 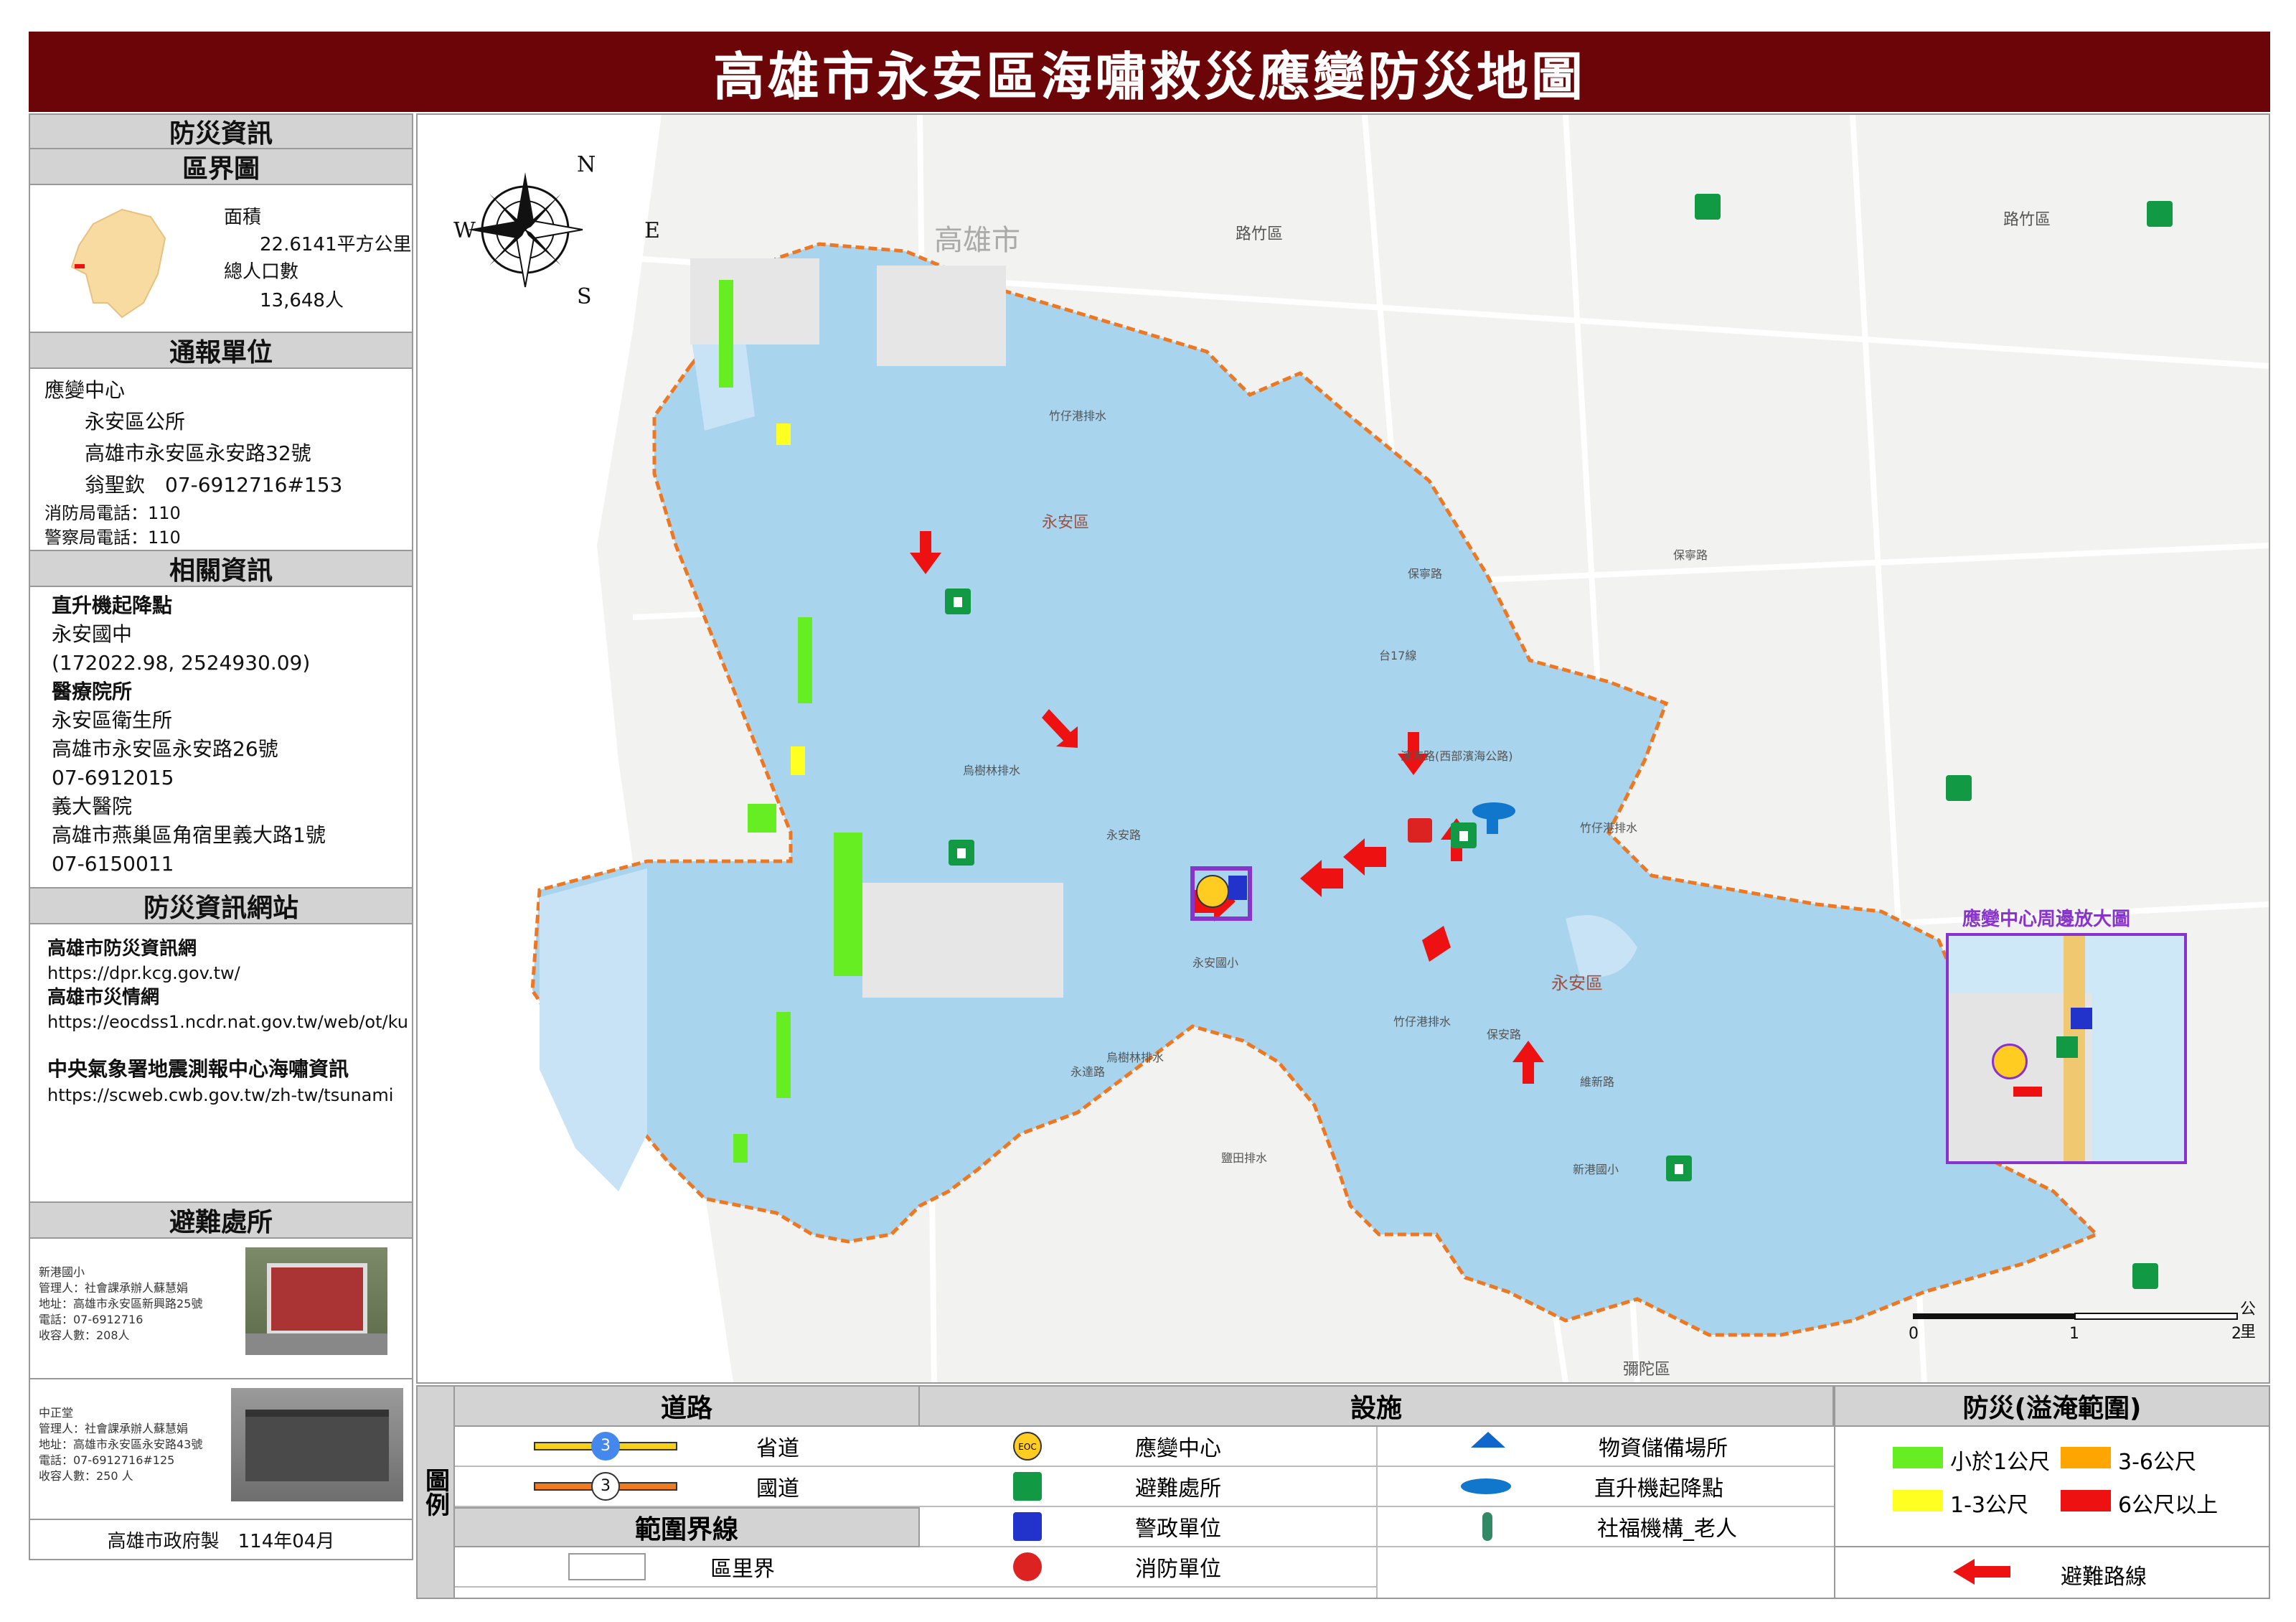 I want to click on shelter-1-phone: 電話：07-6912716, so click(x=92, y=1319).